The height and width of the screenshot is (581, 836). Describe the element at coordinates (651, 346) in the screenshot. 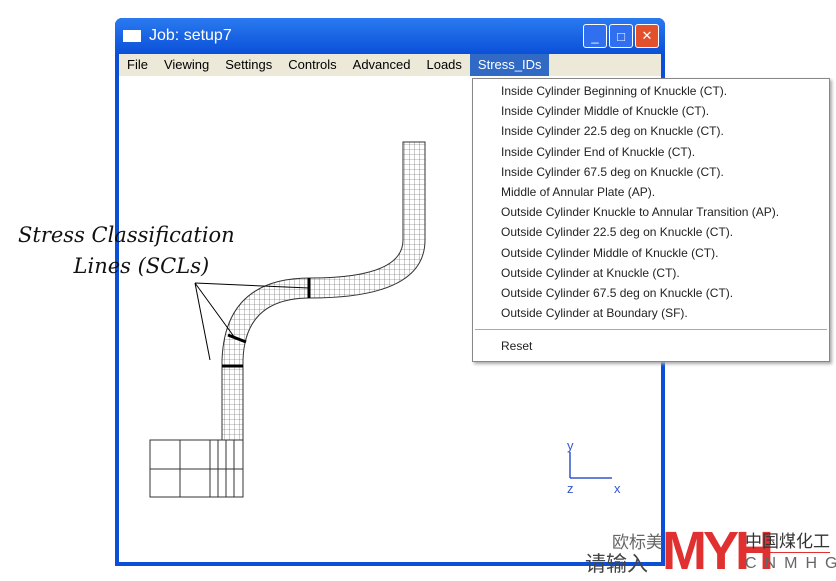

I see `menu-item-reset: Reset` at that location.